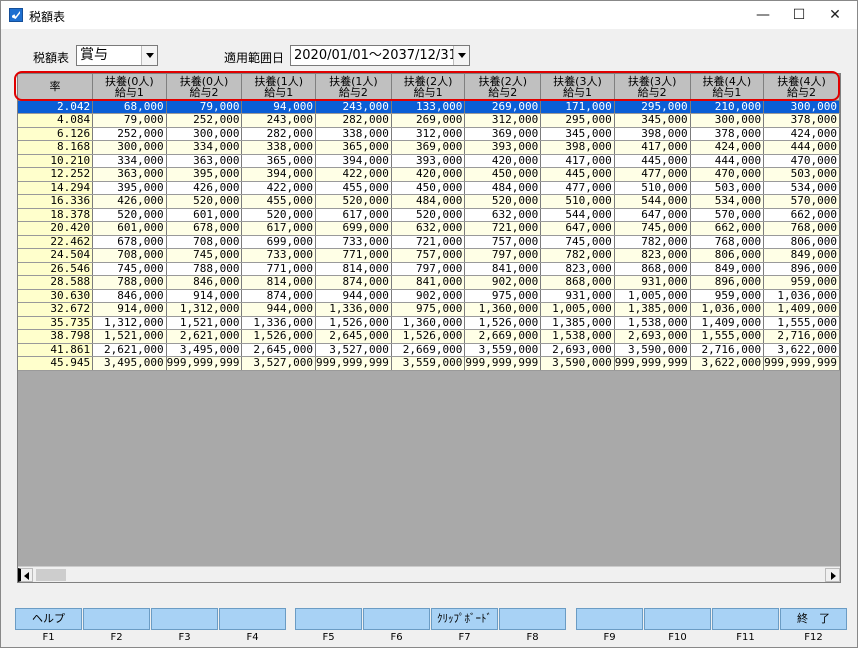 The height and width of the screenshot is (648, 858). Describe the element at coordinates (652, 269) in the screenshot. I see `amount-cell: 868,000` at that location.